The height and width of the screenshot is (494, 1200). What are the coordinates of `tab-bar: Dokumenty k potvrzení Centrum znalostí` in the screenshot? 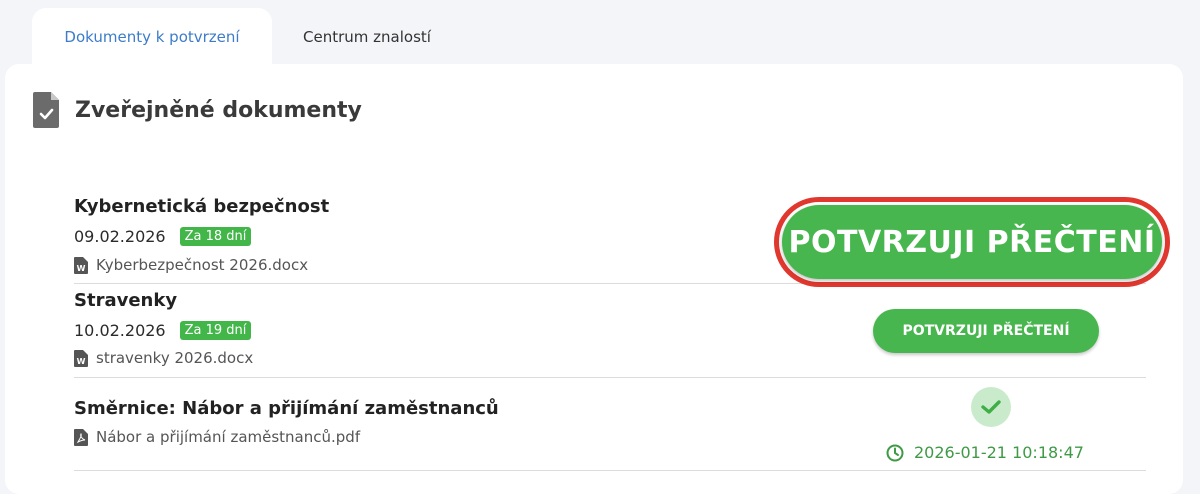 It's located at (247, 37).